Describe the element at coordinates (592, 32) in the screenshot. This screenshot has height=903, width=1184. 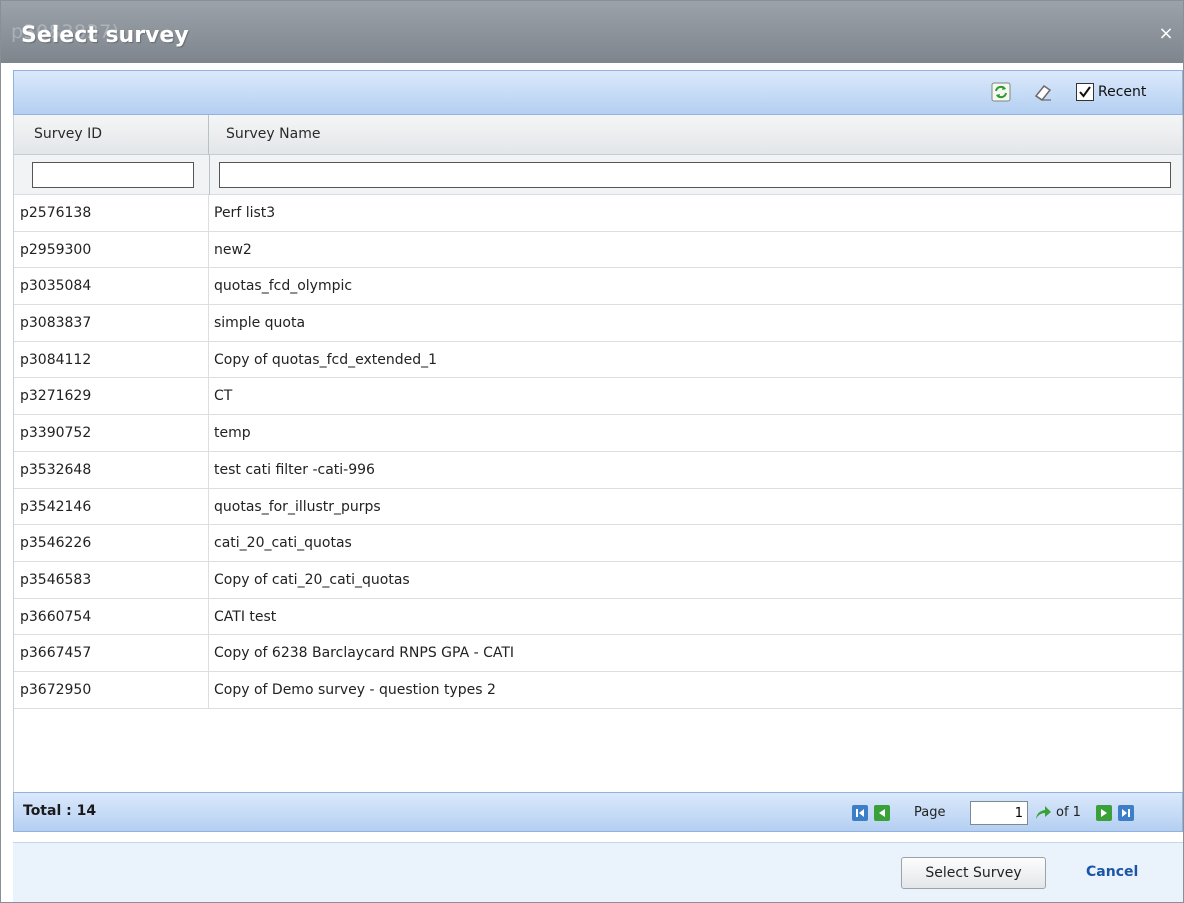
I see `dialog-titlebar: p3083837) Select survey ×` at that location.